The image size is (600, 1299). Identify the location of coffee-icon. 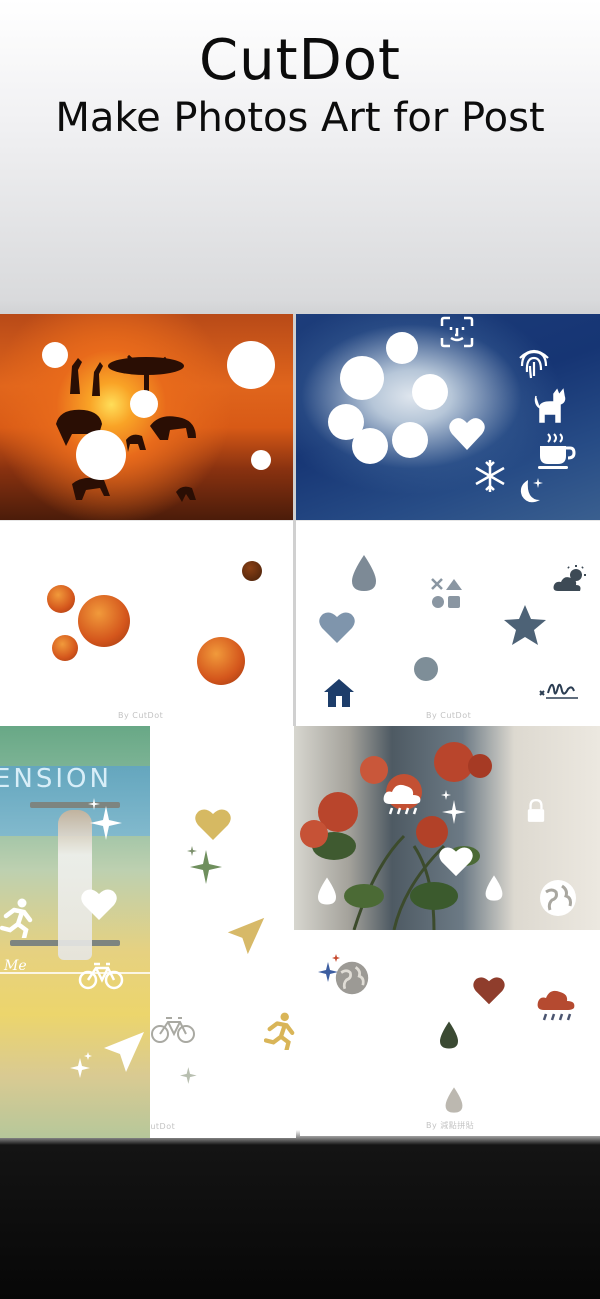
(557, 451).